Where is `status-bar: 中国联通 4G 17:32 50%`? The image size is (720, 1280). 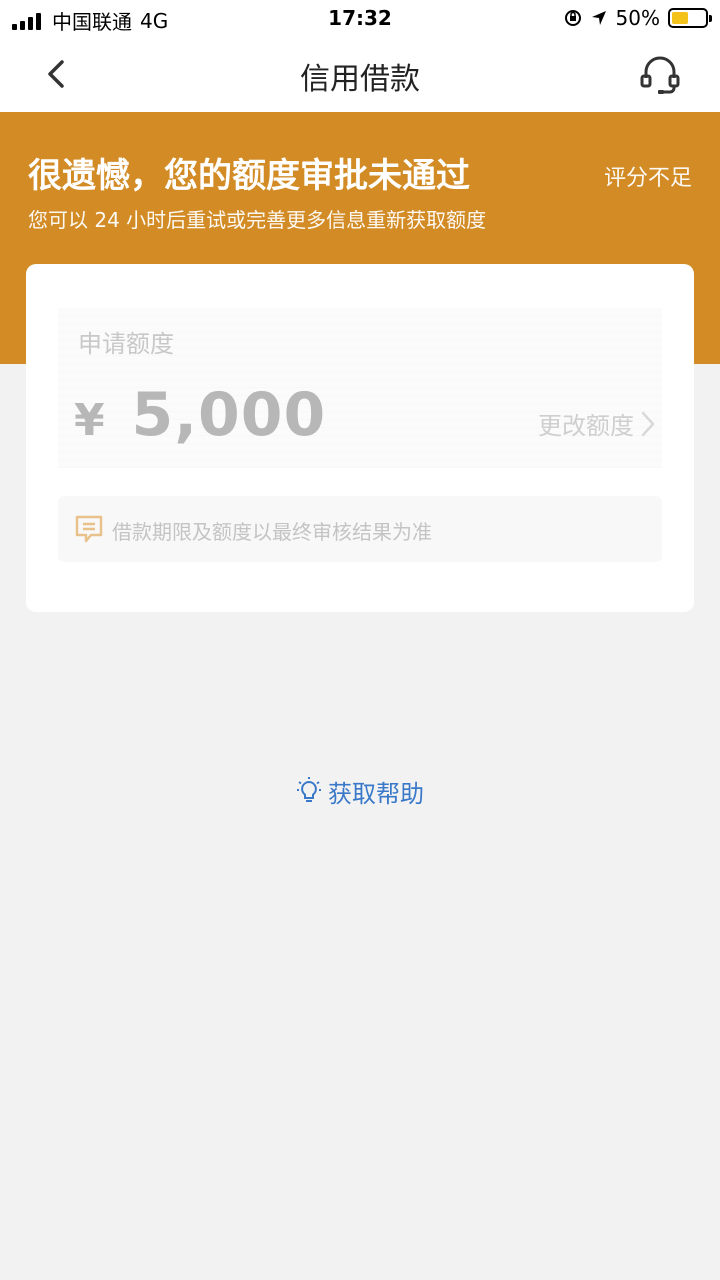 status-bar: 中国联通 4G 17:32 50% is located at coordinates (360, 18).